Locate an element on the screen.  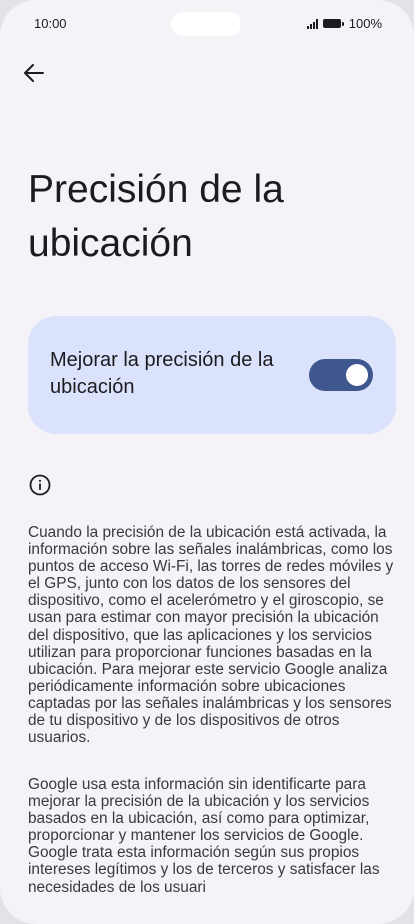
battery-percentage: 100% is located at coordinates (365, 23).